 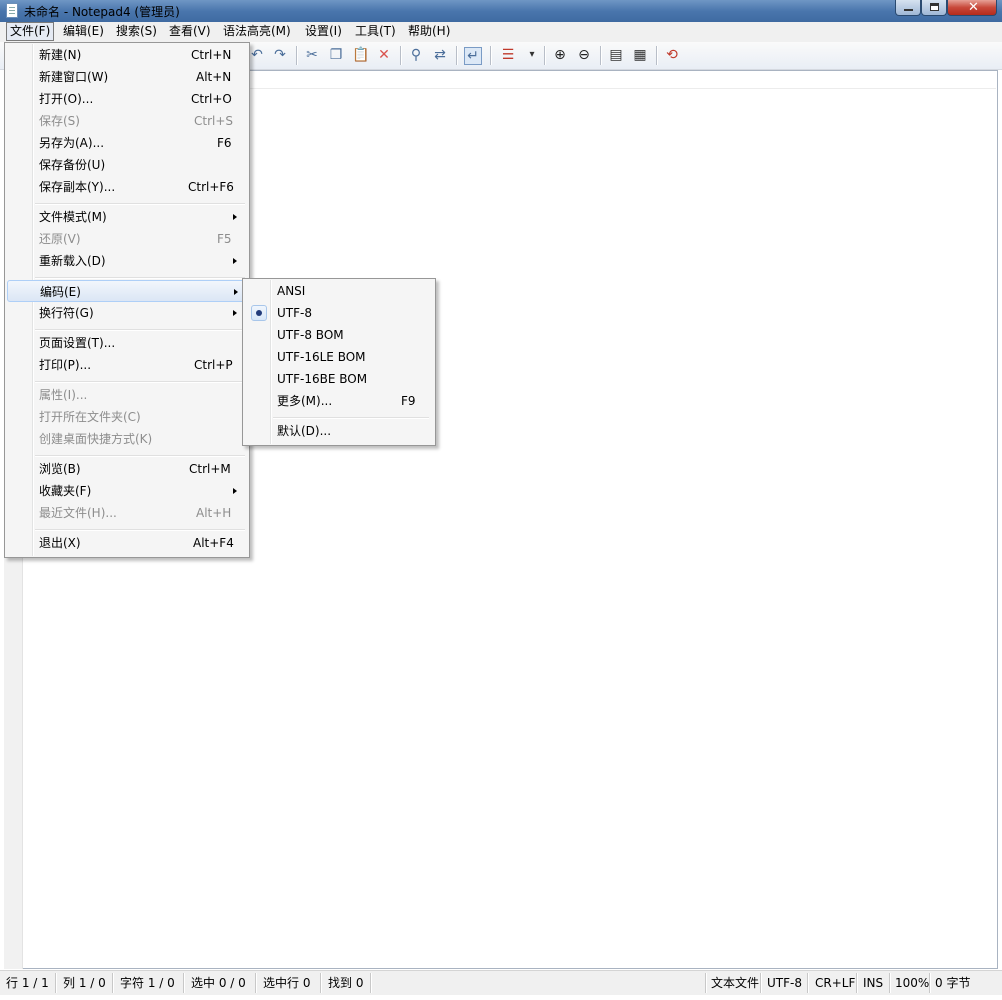 I want to click on menu-edit: 编辑(E), so click(x=83, y=31).